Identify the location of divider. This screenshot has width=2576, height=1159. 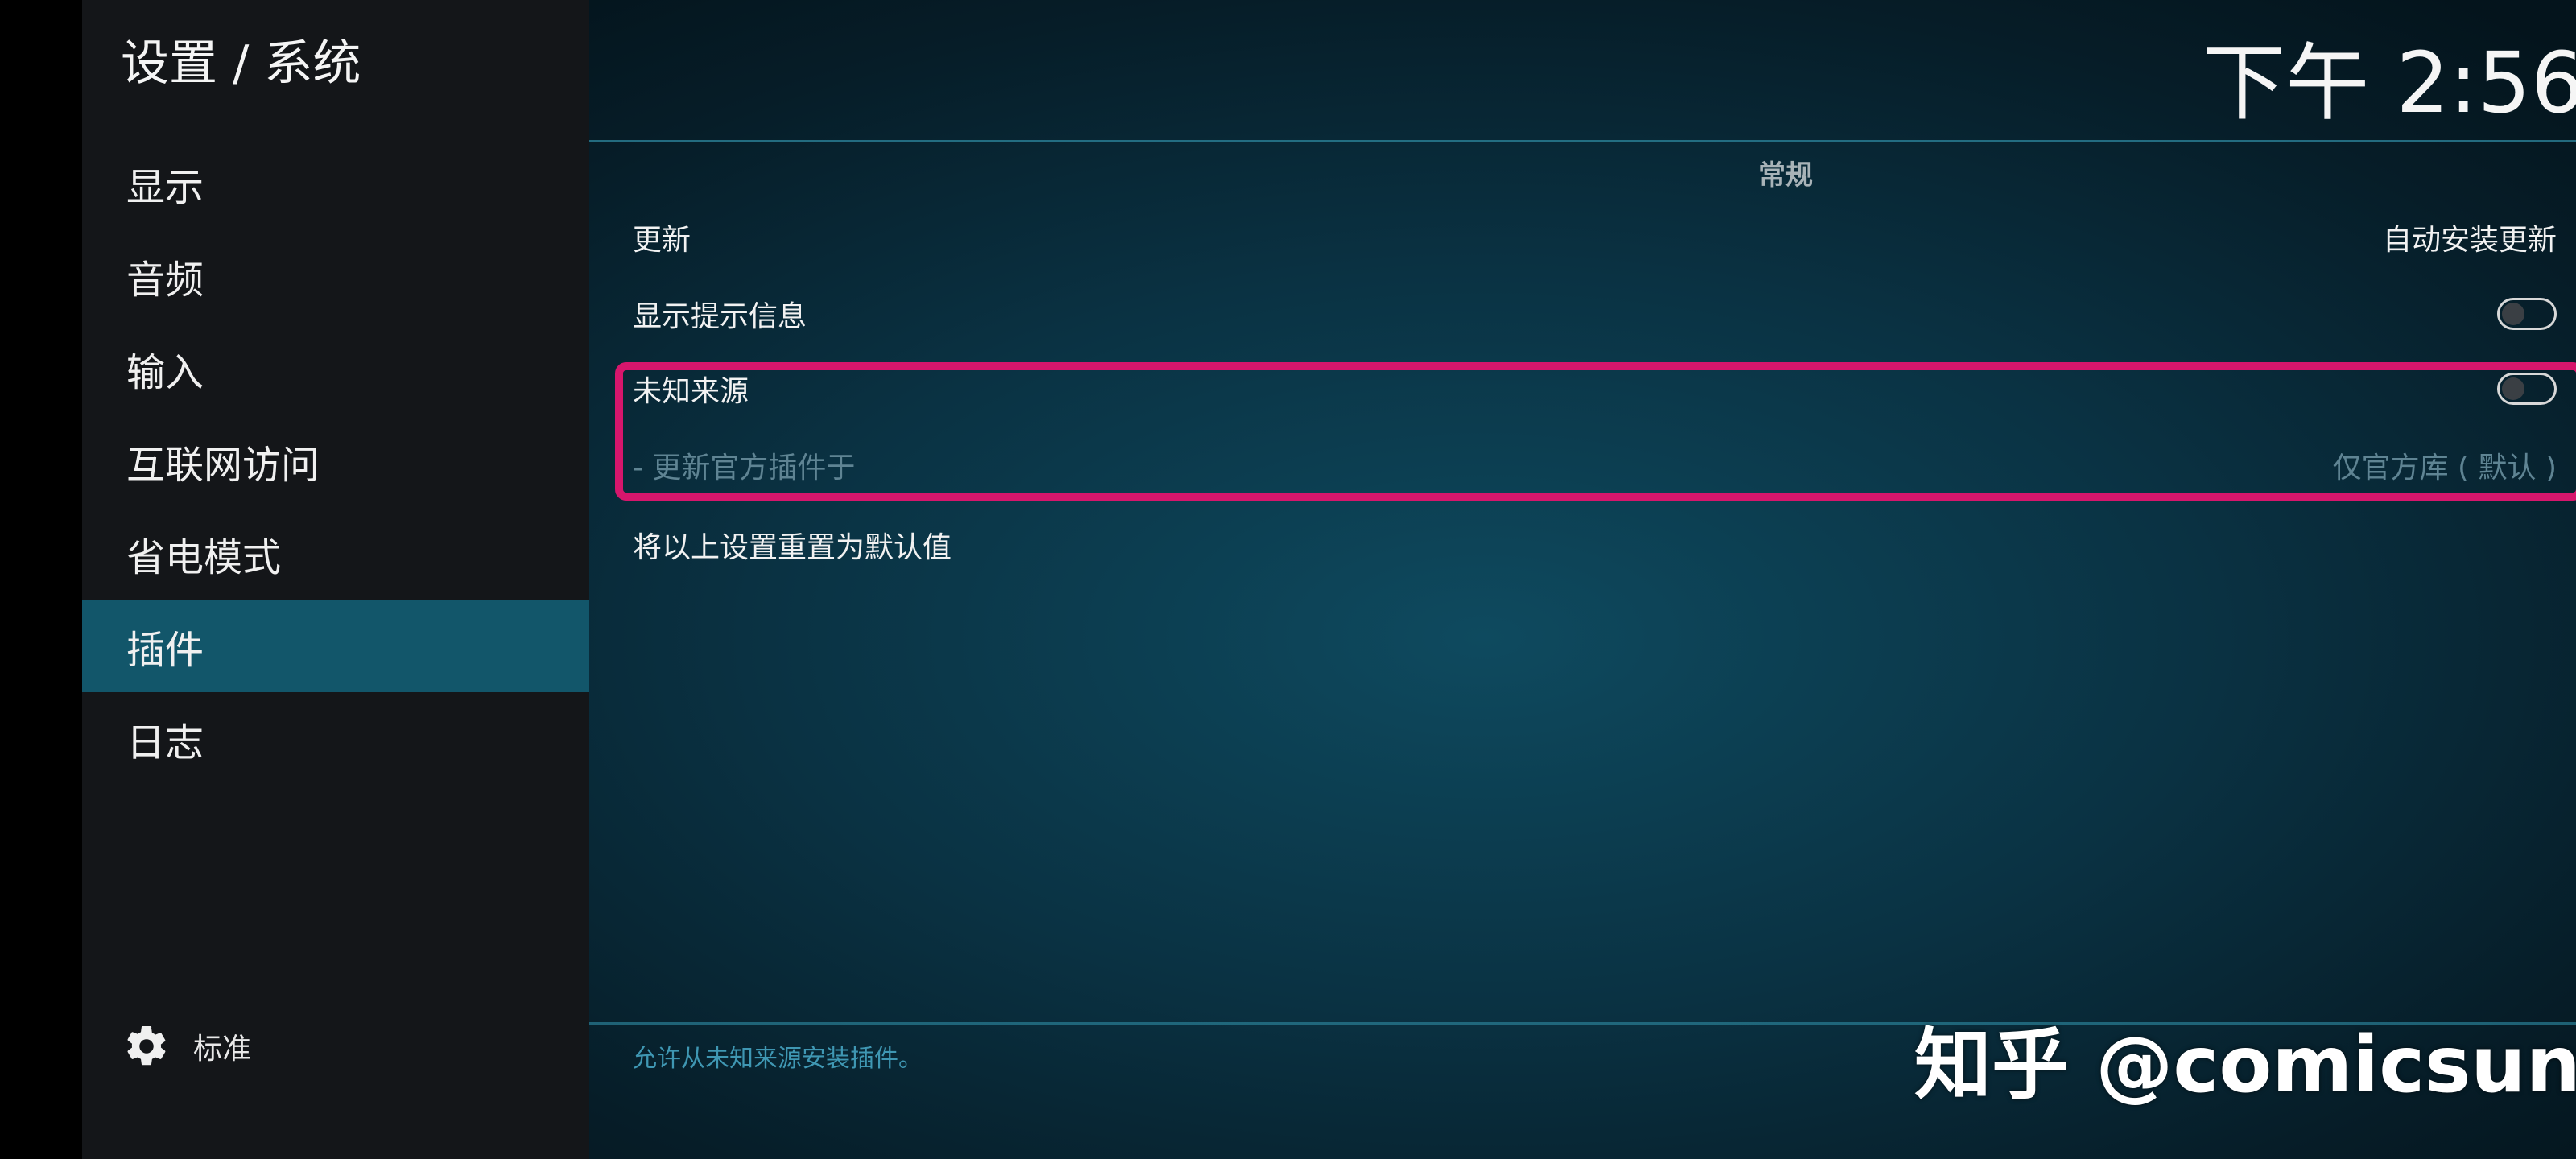
(1582, 141).